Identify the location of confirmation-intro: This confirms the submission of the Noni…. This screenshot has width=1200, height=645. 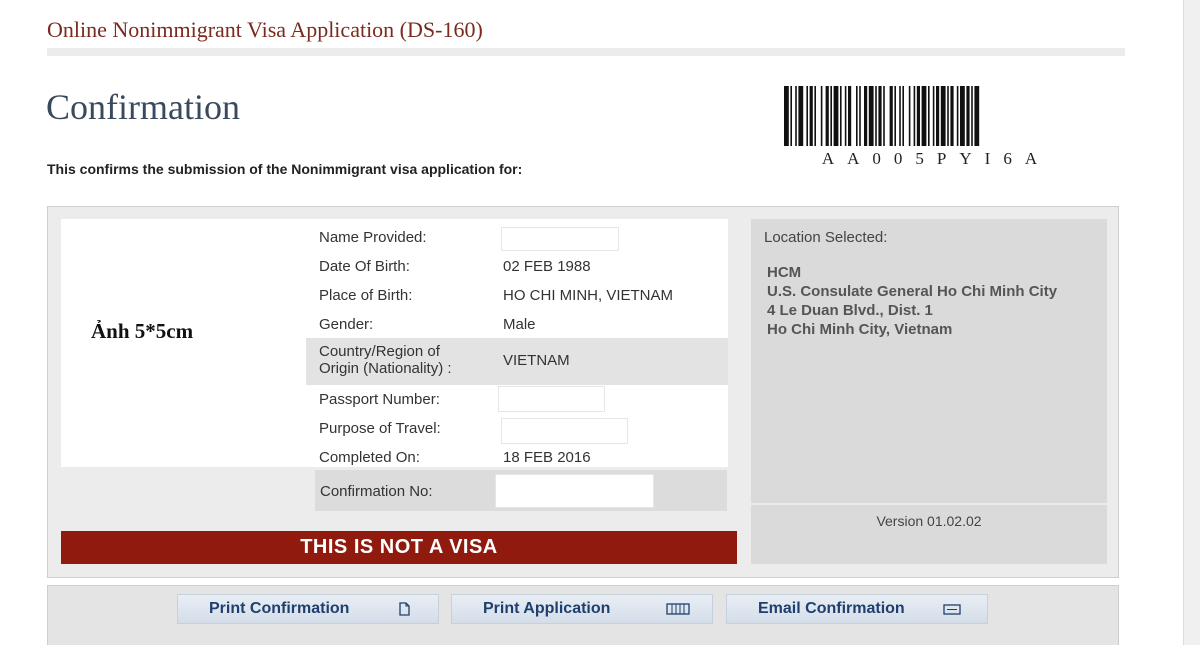
(285, 169).